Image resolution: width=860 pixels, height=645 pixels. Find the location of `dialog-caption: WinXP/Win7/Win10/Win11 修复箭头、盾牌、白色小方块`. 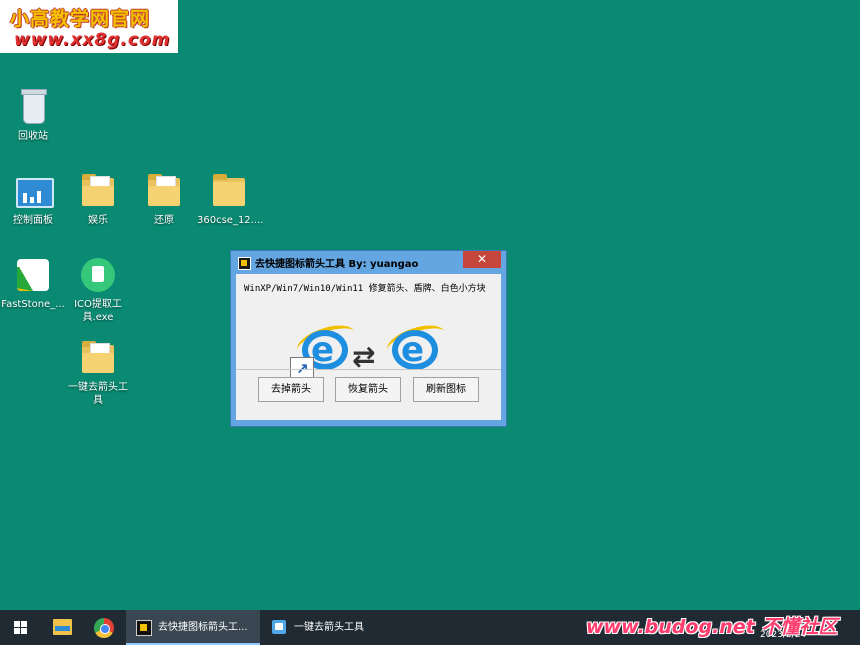

dialog-caption: WinXP/Win7/Win10/Win11 修复箭头、盾牌、白色小方块 is located at coordinates (365, 289).